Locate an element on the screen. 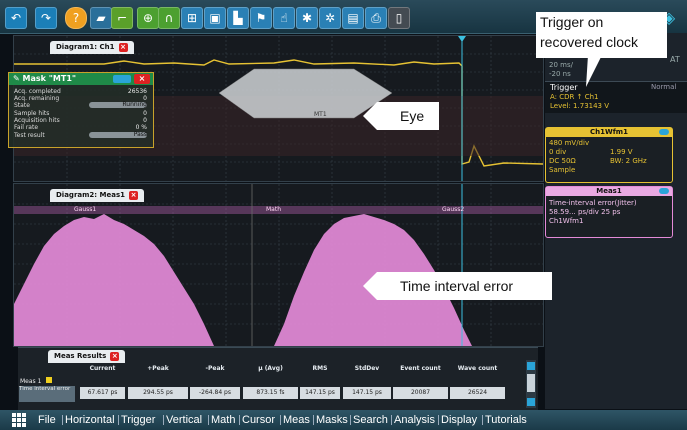 The width and height of the screenshot is (687, 430). binoculars-icon: ∩ is located at coordinates (169, 18).